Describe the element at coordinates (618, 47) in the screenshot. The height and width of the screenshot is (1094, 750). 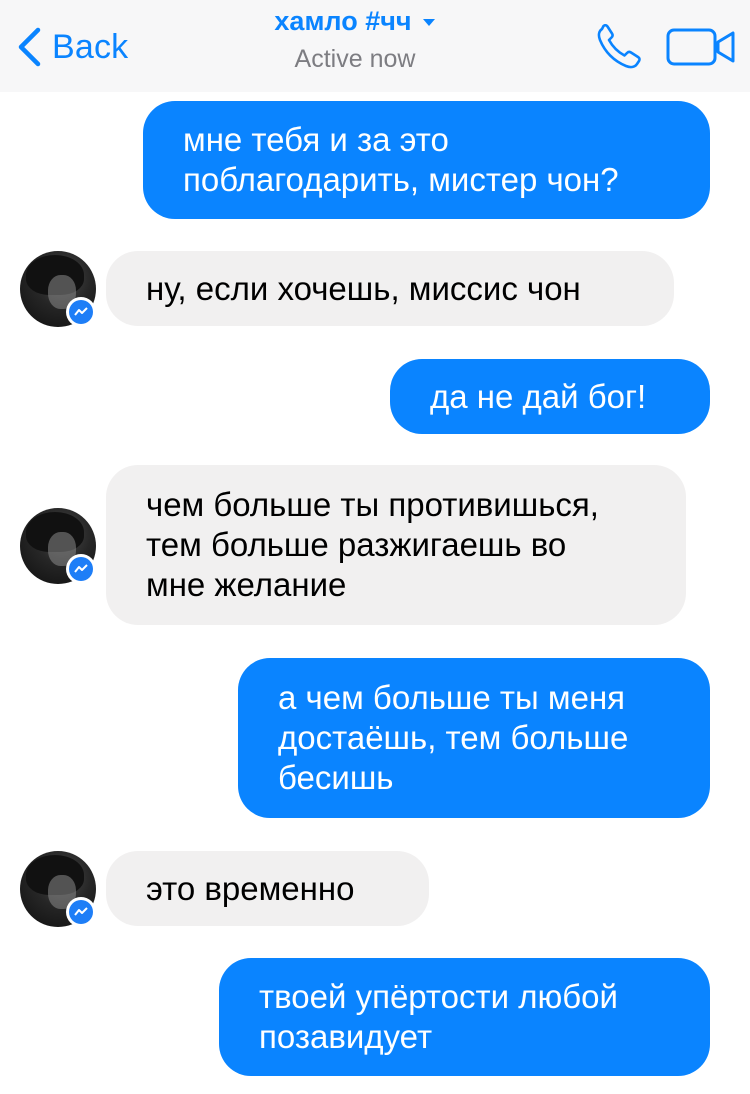
I see `phone-icon` at that location.